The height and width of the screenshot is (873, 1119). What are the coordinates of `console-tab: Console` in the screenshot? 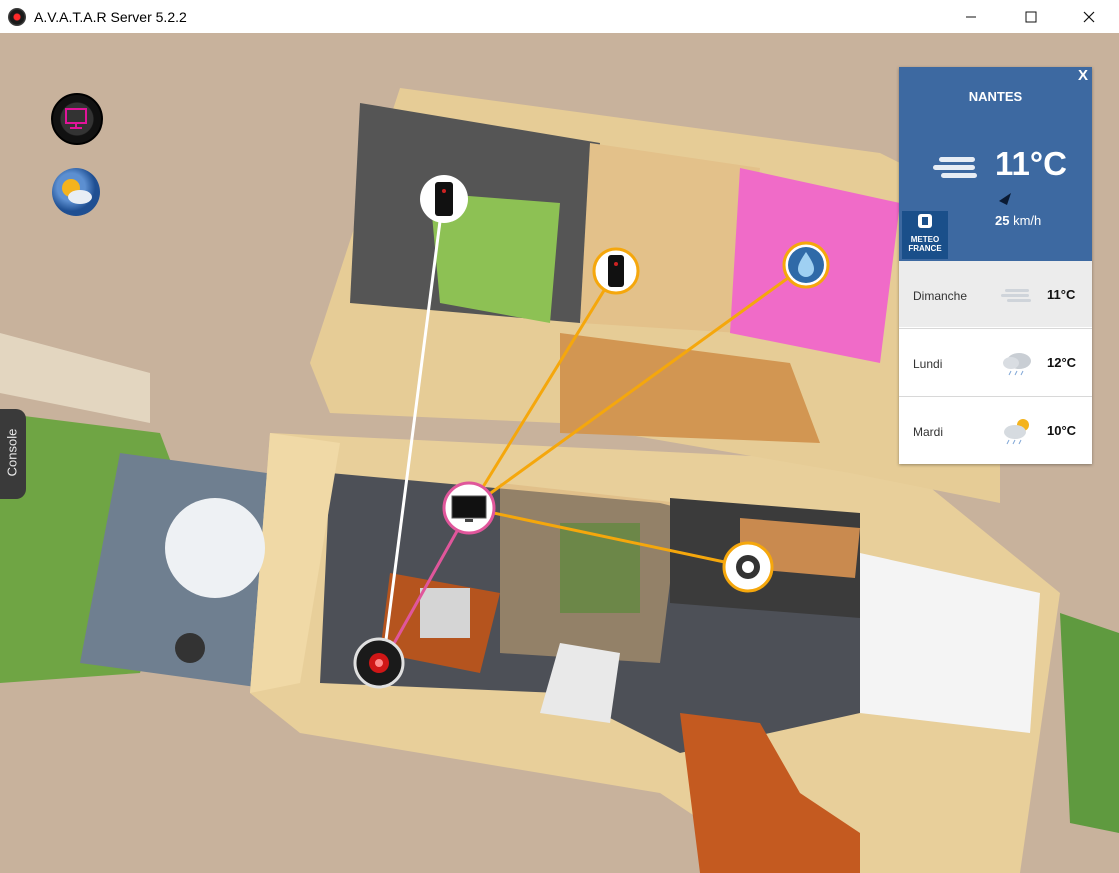 It's located at (13, 454).